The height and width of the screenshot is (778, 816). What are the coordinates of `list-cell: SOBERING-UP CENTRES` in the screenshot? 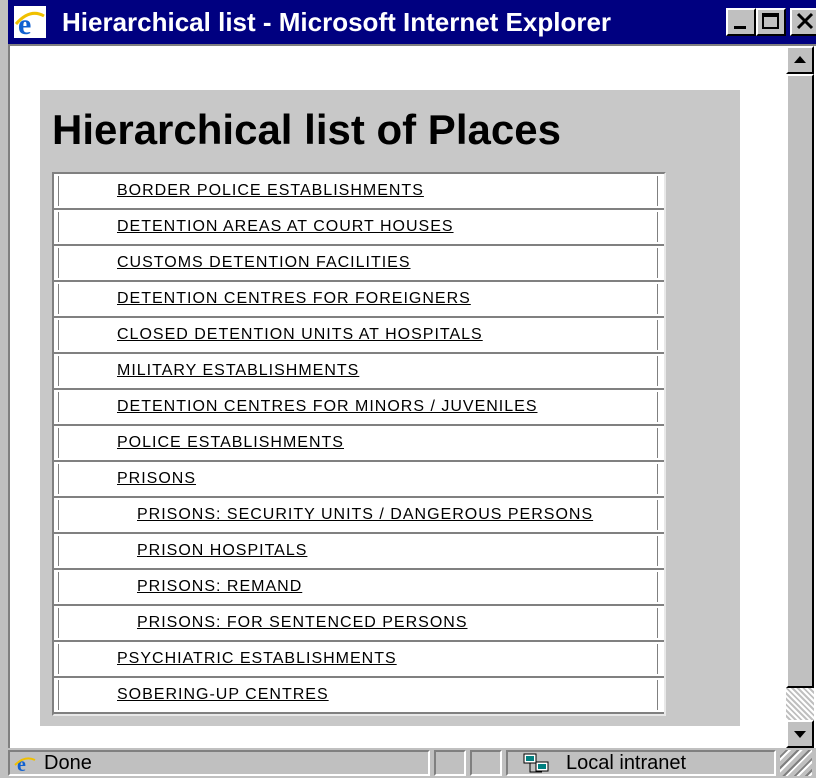 It's located at (358, 695).